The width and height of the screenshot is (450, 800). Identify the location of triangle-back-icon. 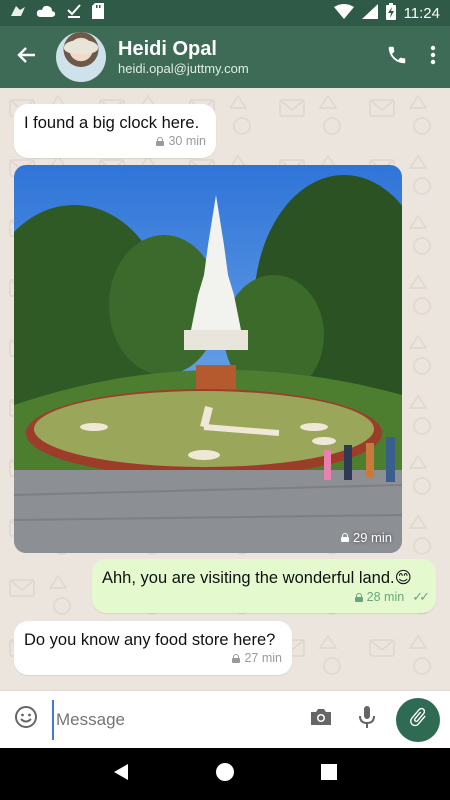
(121, 771).